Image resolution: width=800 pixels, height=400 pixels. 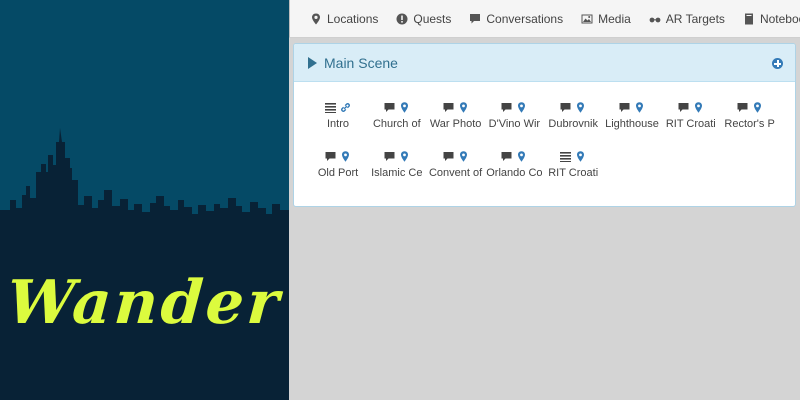 I want to click on nav-media: Media, so click(x=597, y=19).